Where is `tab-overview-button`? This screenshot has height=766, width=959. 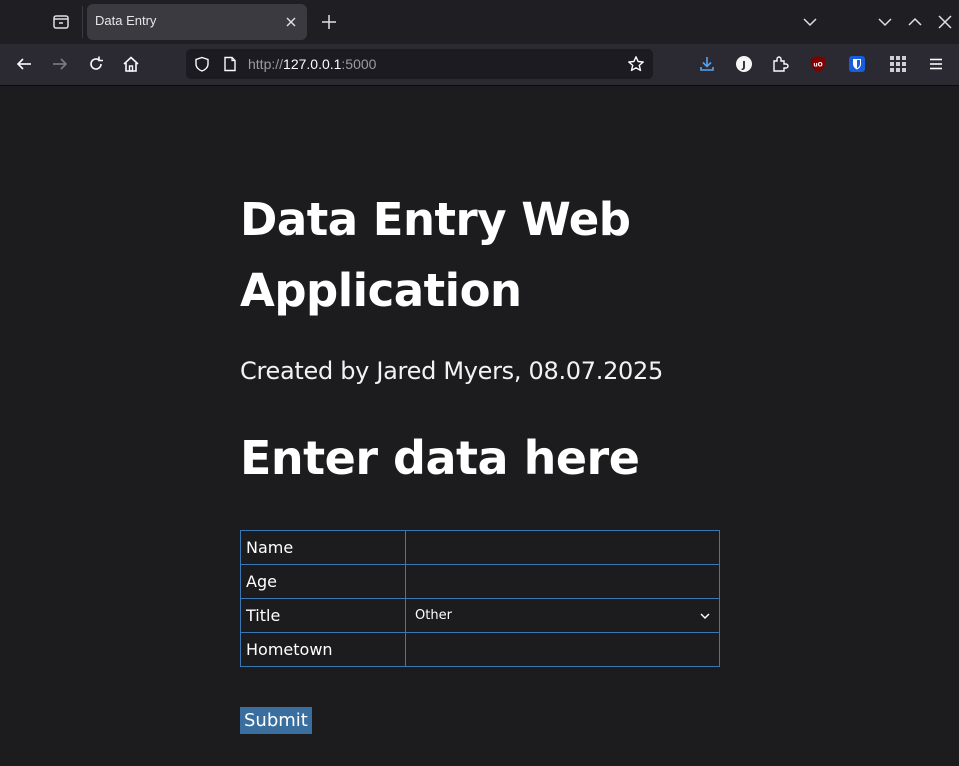
tab-overview-button is located at coordinates (61, 22).